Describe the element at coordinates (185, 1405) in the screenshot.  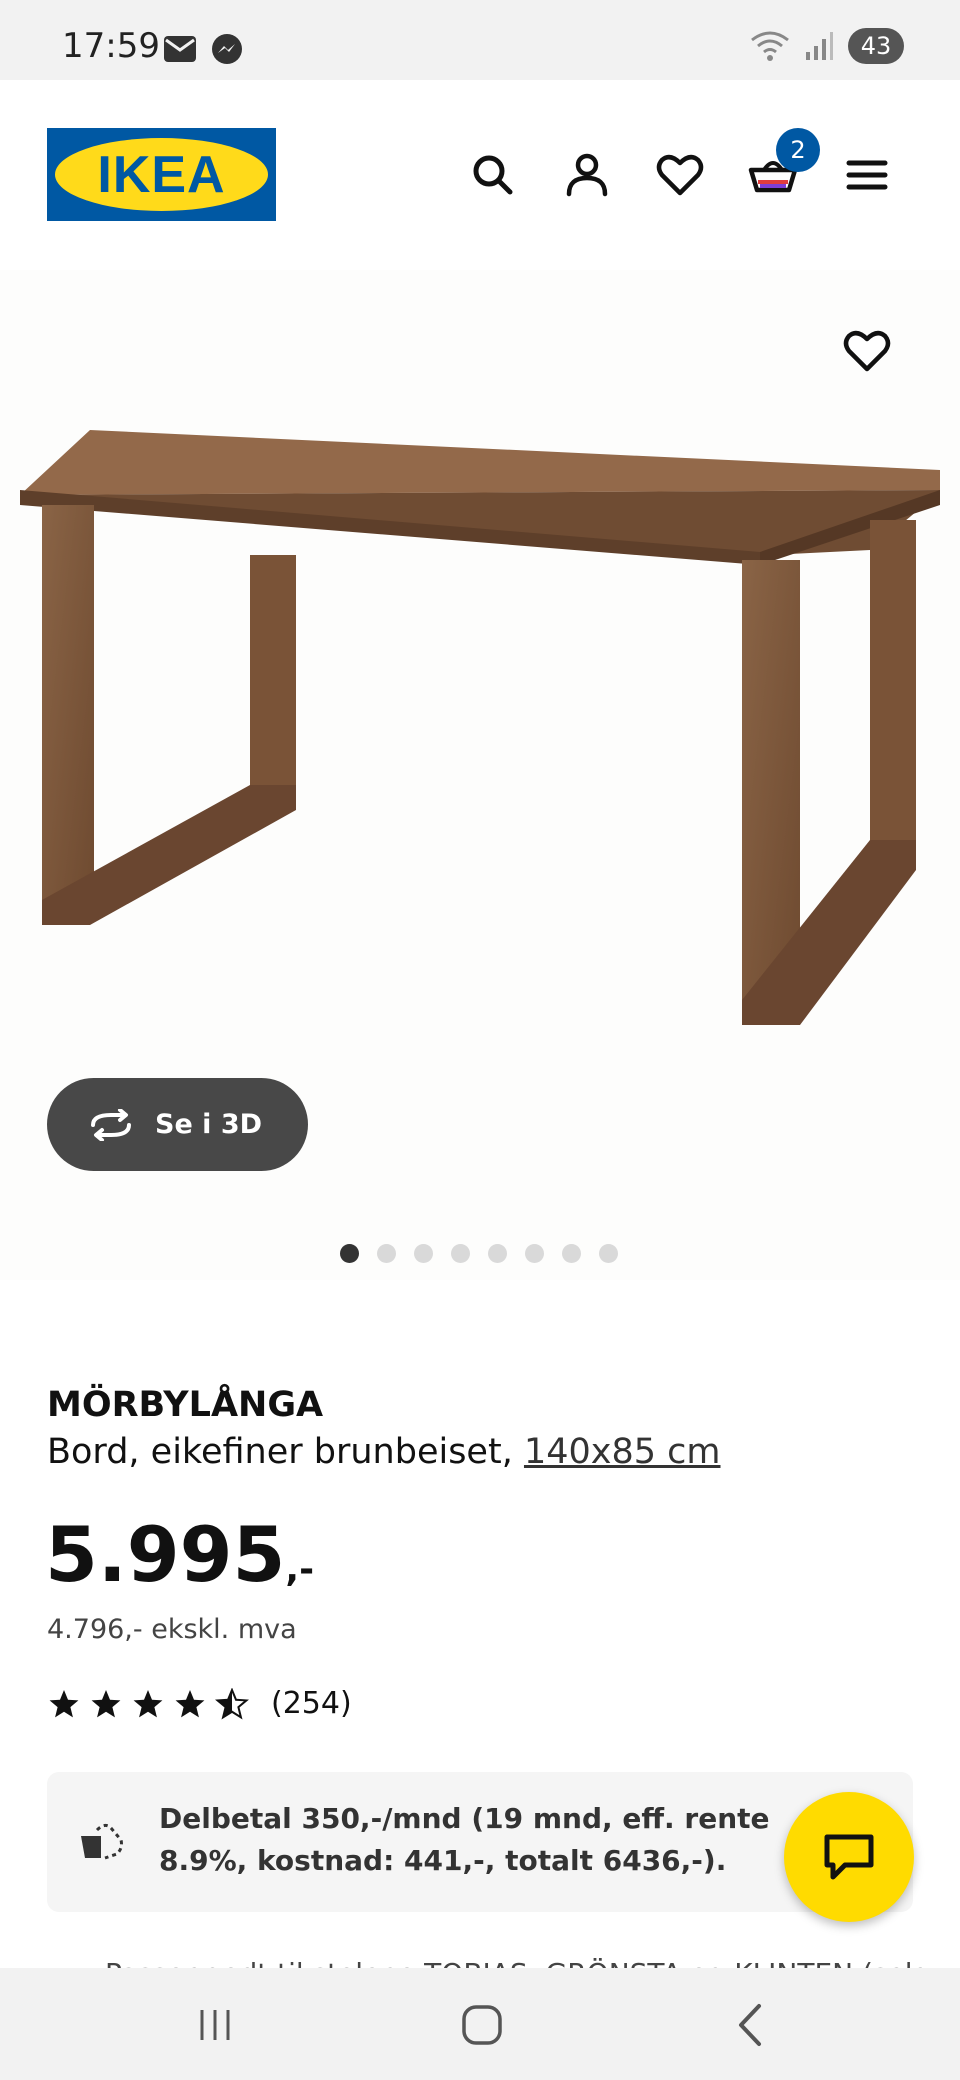
I see `product-name: MÖRBYLÅNGA` at that location.